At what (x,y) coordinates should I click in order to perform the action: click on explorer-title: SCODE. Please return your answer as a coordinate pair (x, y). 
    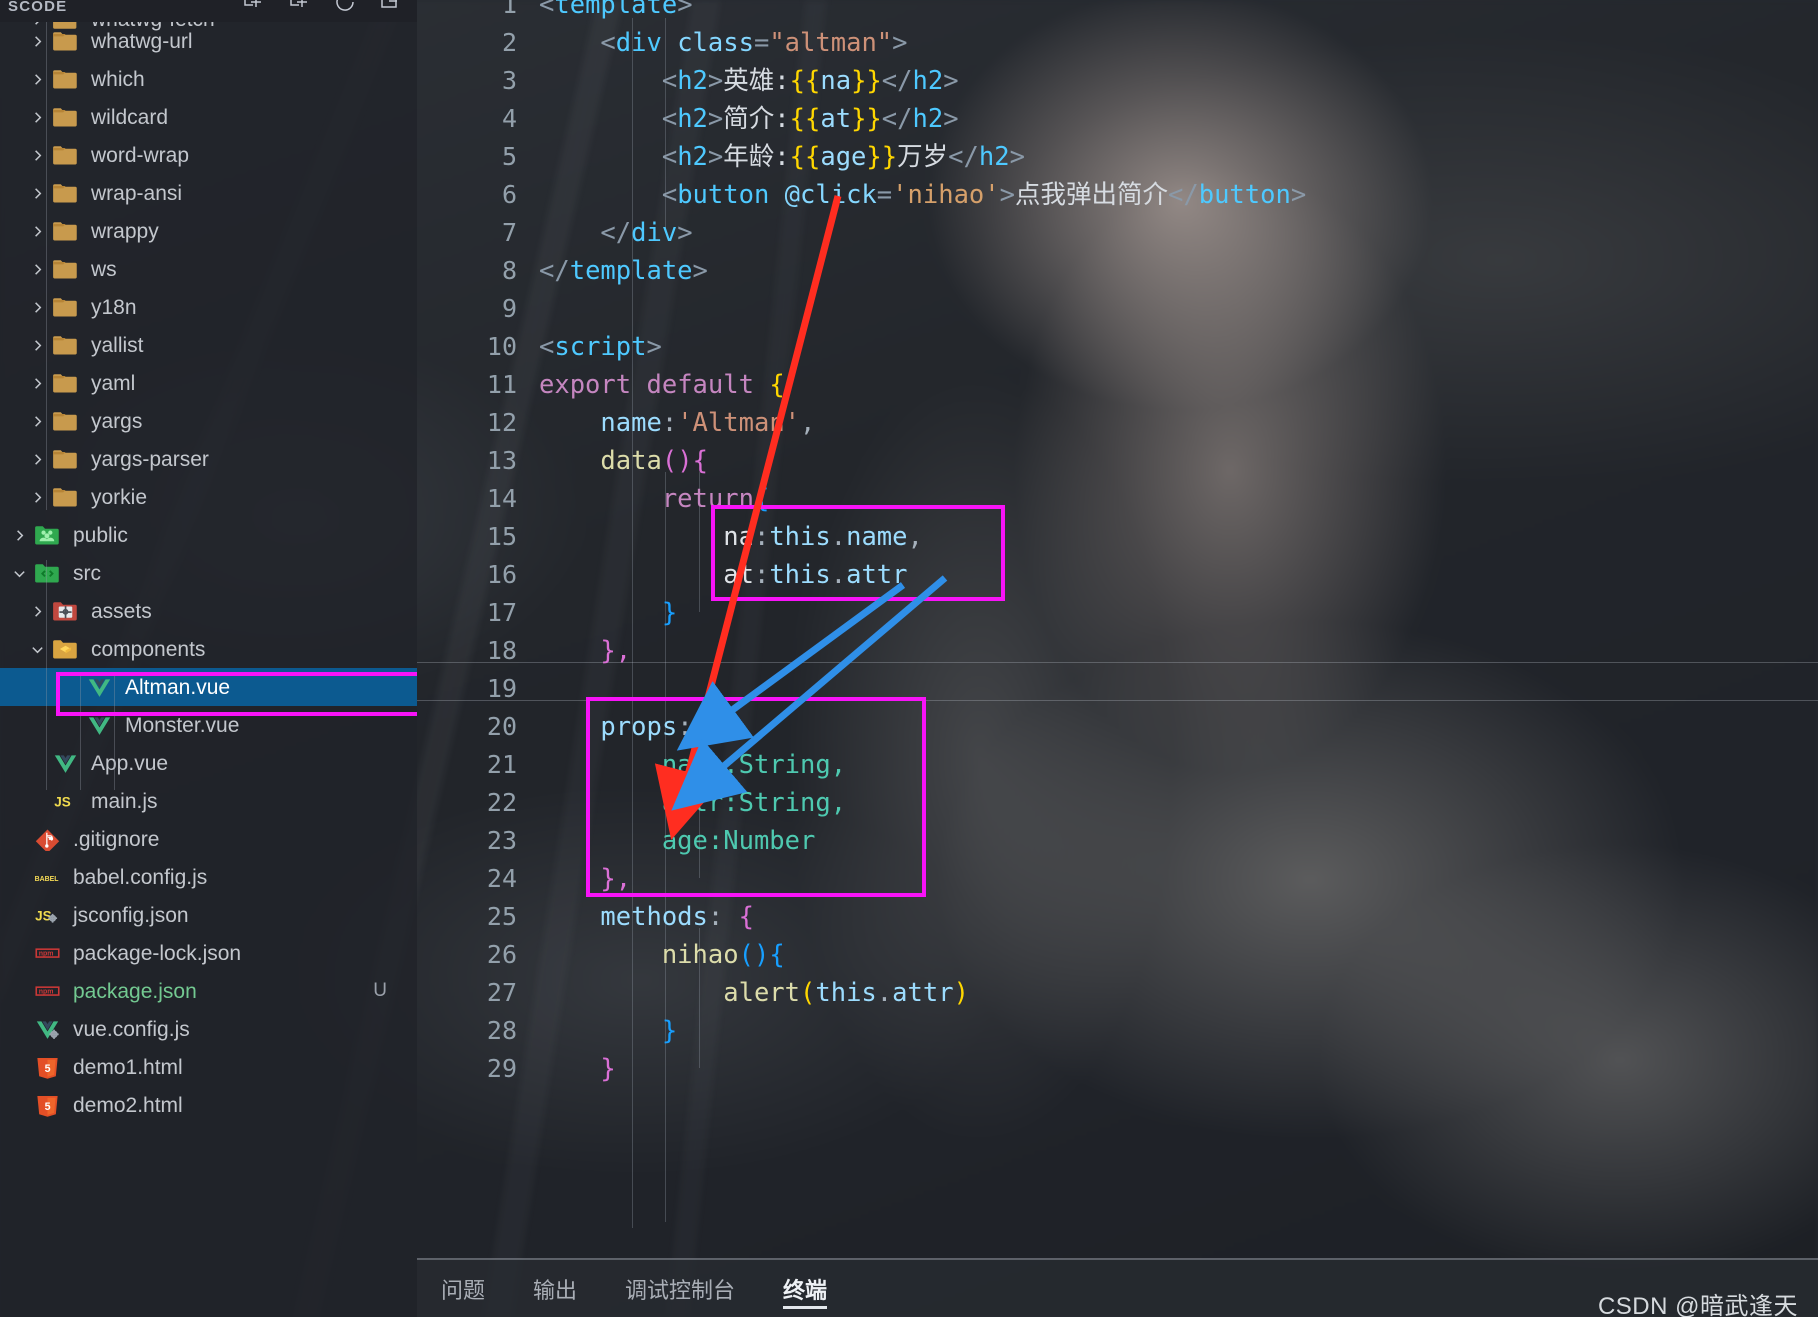
    Looking at the image, I should click on (38, 7).